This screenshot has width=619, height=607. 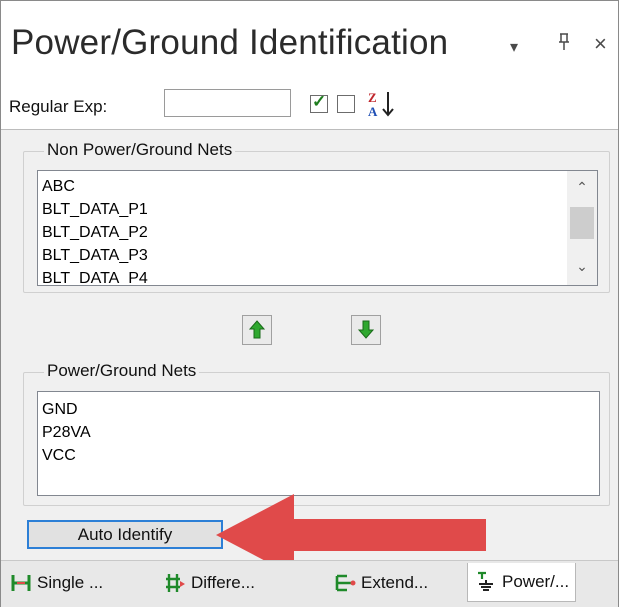 I want to click on regex-checkbox-checked: ✓, so click(x=319, y=102).